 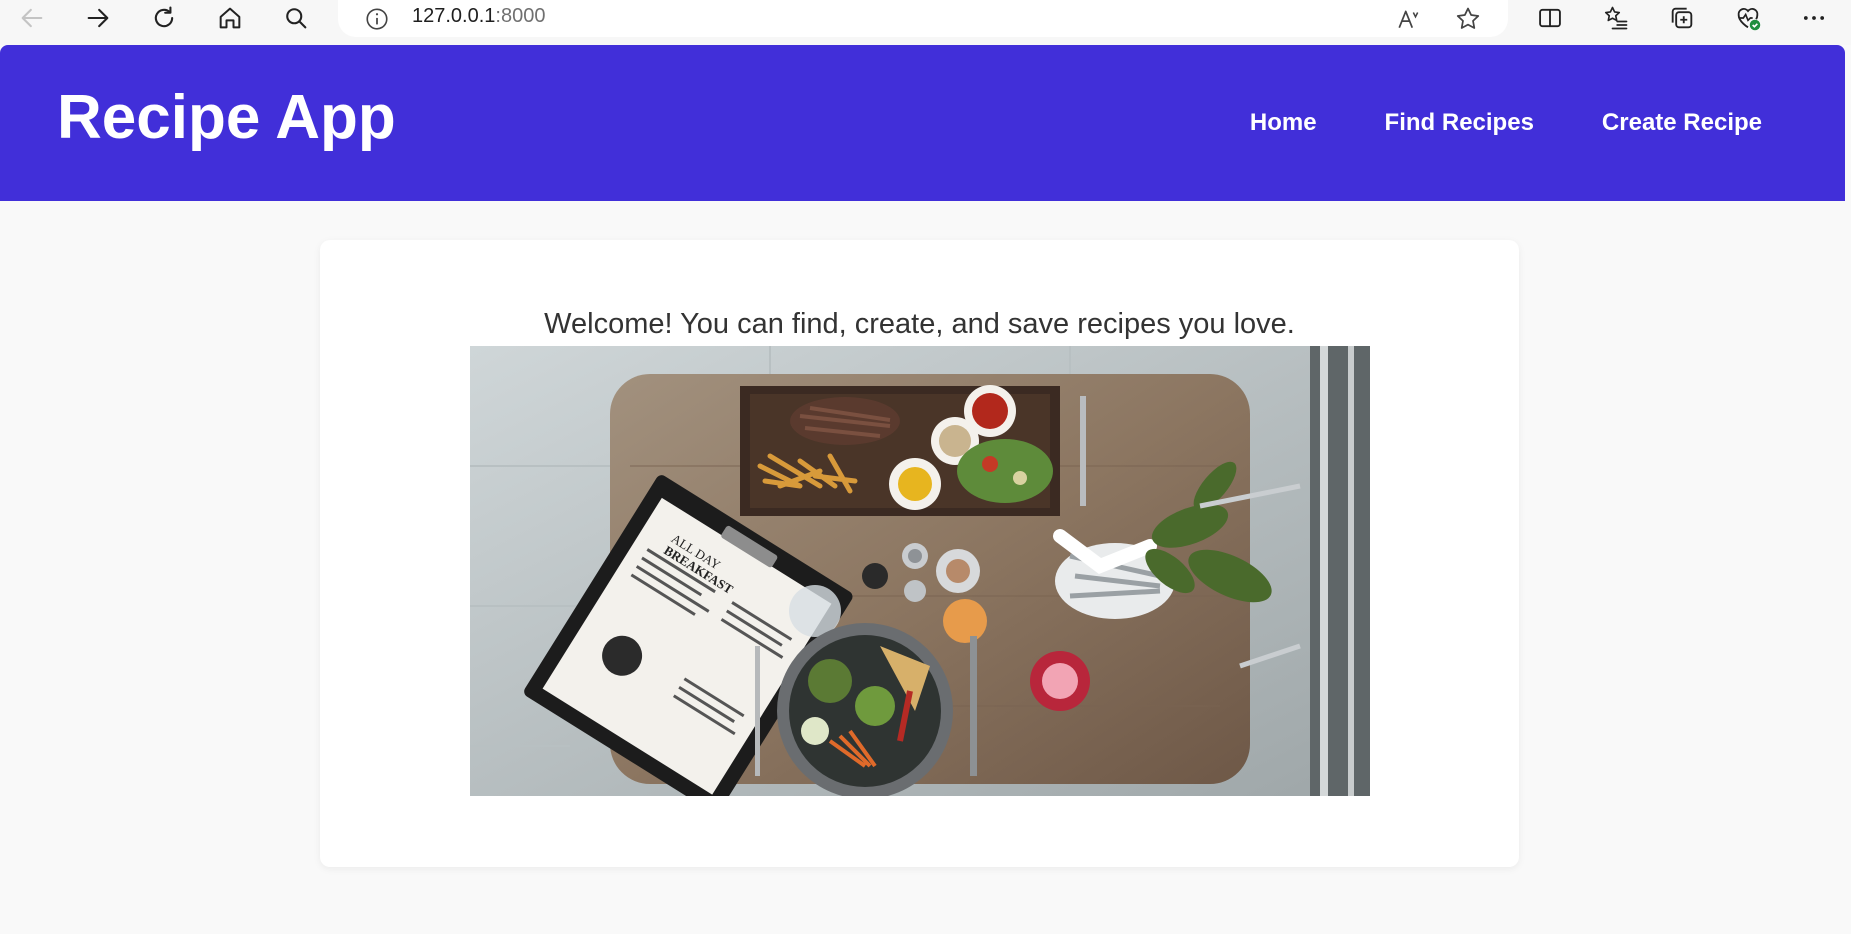 I want to click on reload-icon, so click(x=164, y=18).